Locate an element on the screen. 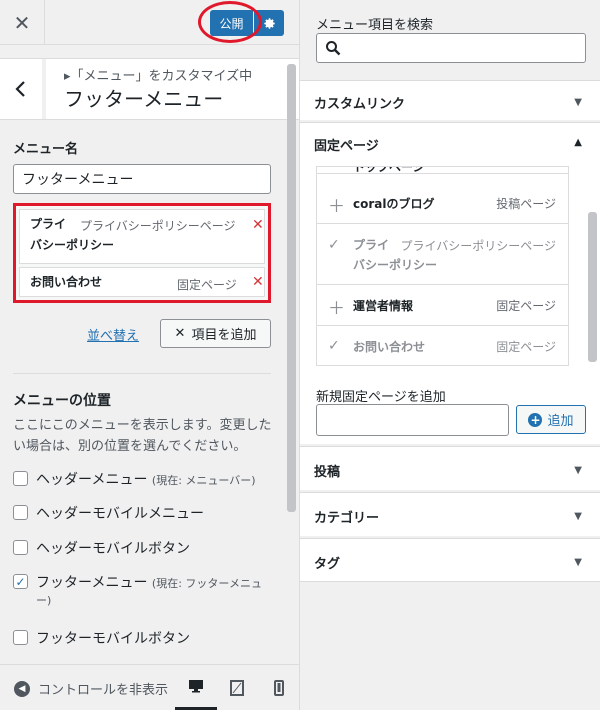  menu-item-title: プライ is located at coordinates (48, 224).